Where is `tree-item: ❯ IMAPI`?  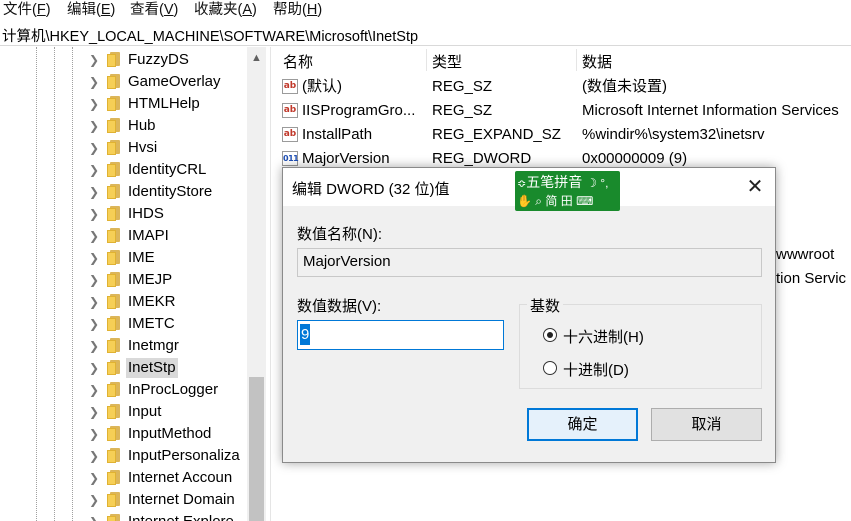
tree-item: ❯ IMAPI is located at coordinates (175, 236).